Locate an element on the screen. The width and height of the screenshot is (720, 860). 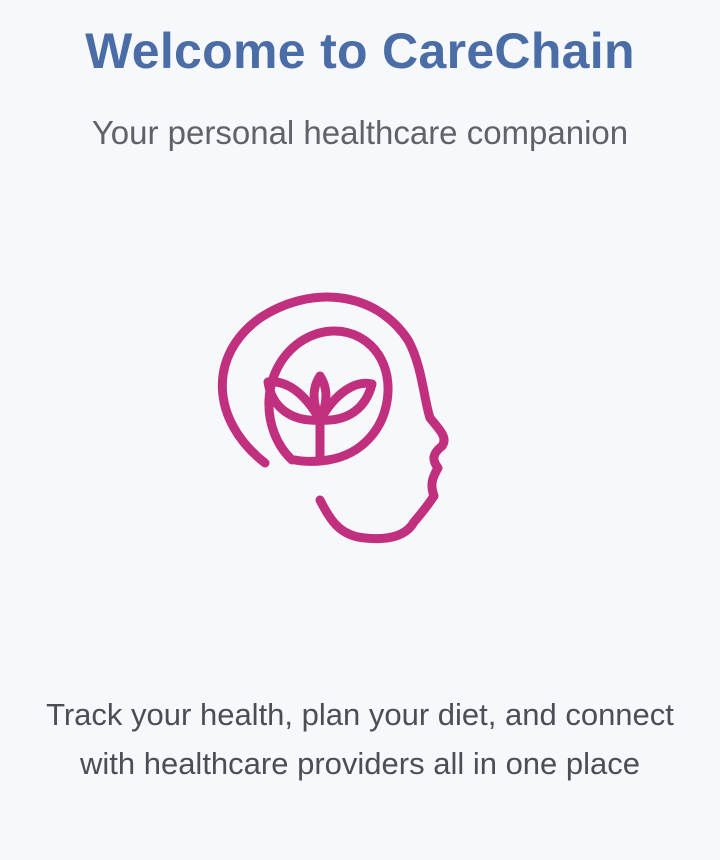
page-subtitle: Your personal healthcare companion is located at coordinates (360, 132).